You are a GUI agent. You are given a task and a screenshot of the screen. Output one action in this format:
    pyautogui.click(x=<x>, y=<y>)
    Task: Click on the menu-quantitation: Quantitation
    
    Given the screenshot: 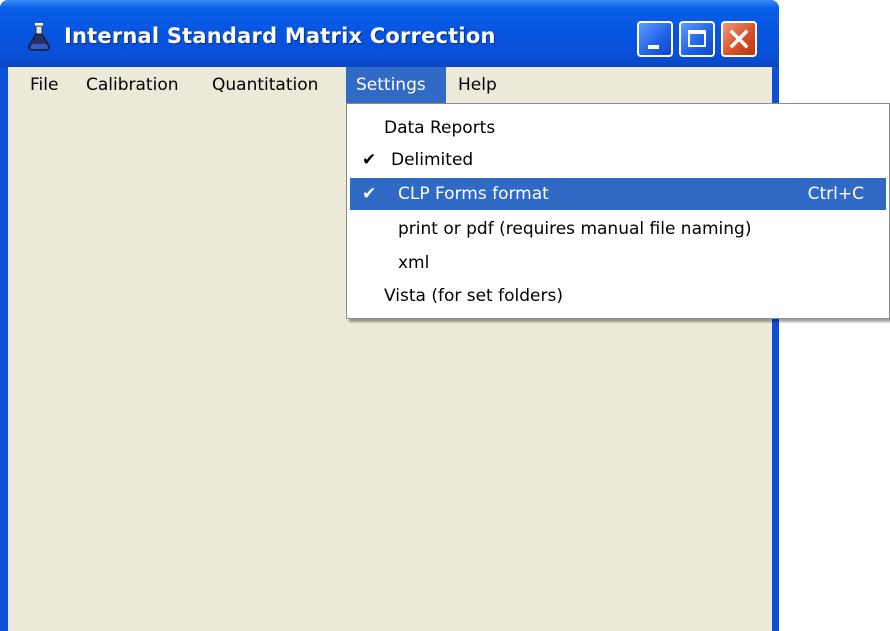 What is the action you would take?
    pyautogui.click(x=265, y=85)
    